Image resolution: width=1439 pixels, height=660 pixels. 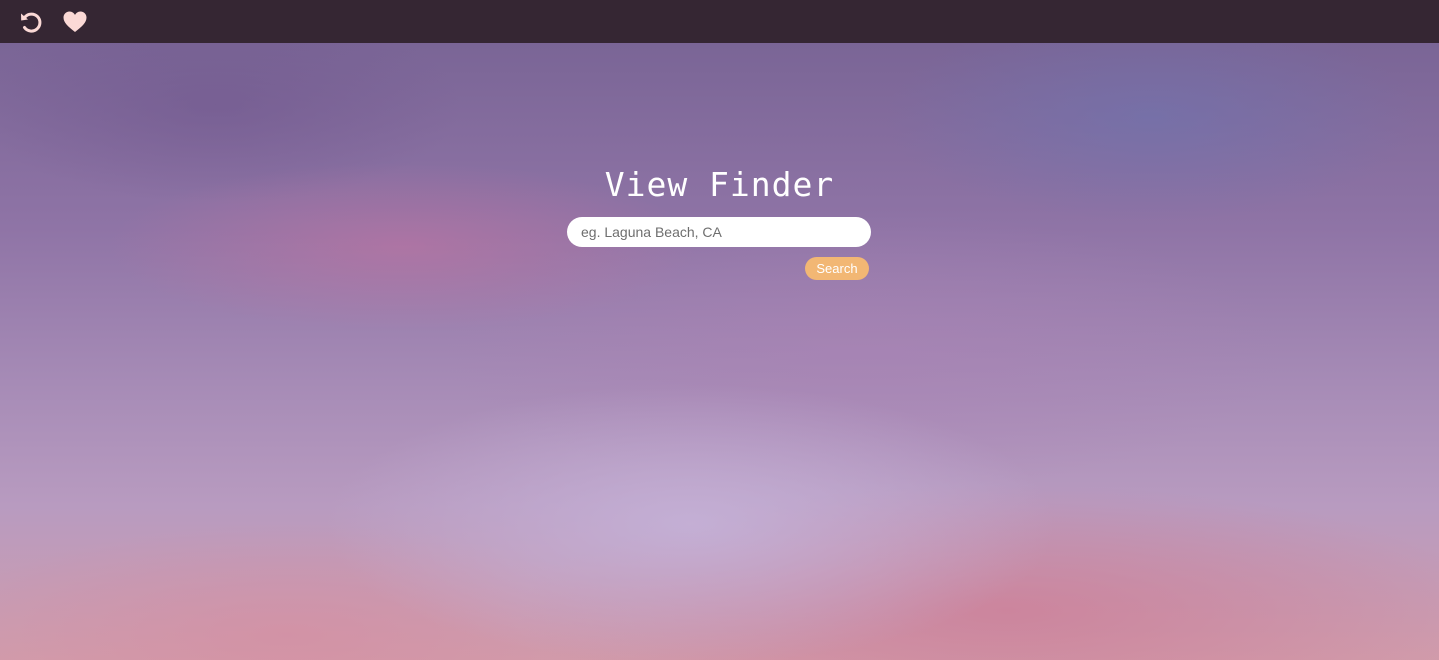 I want to click on top-navigation-bar, so click(x=719, y=21).